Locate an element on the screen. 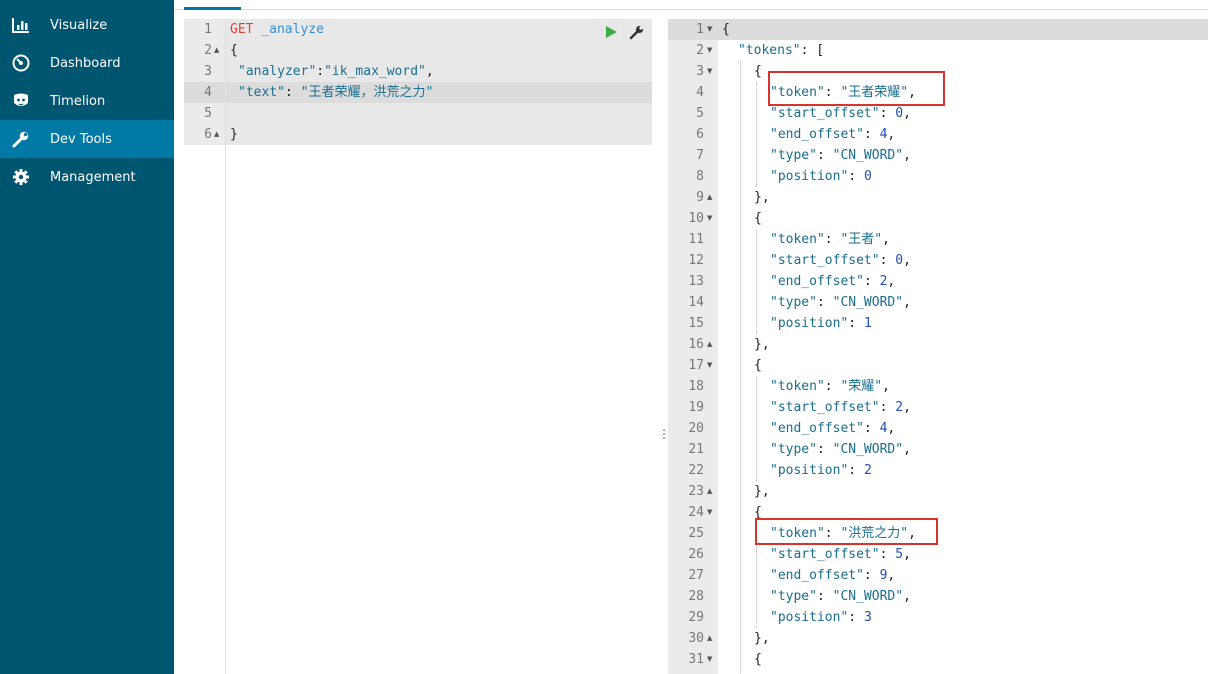 This screenshot has width=1208, height=674. play-icon is located at coordinates (611, 34).